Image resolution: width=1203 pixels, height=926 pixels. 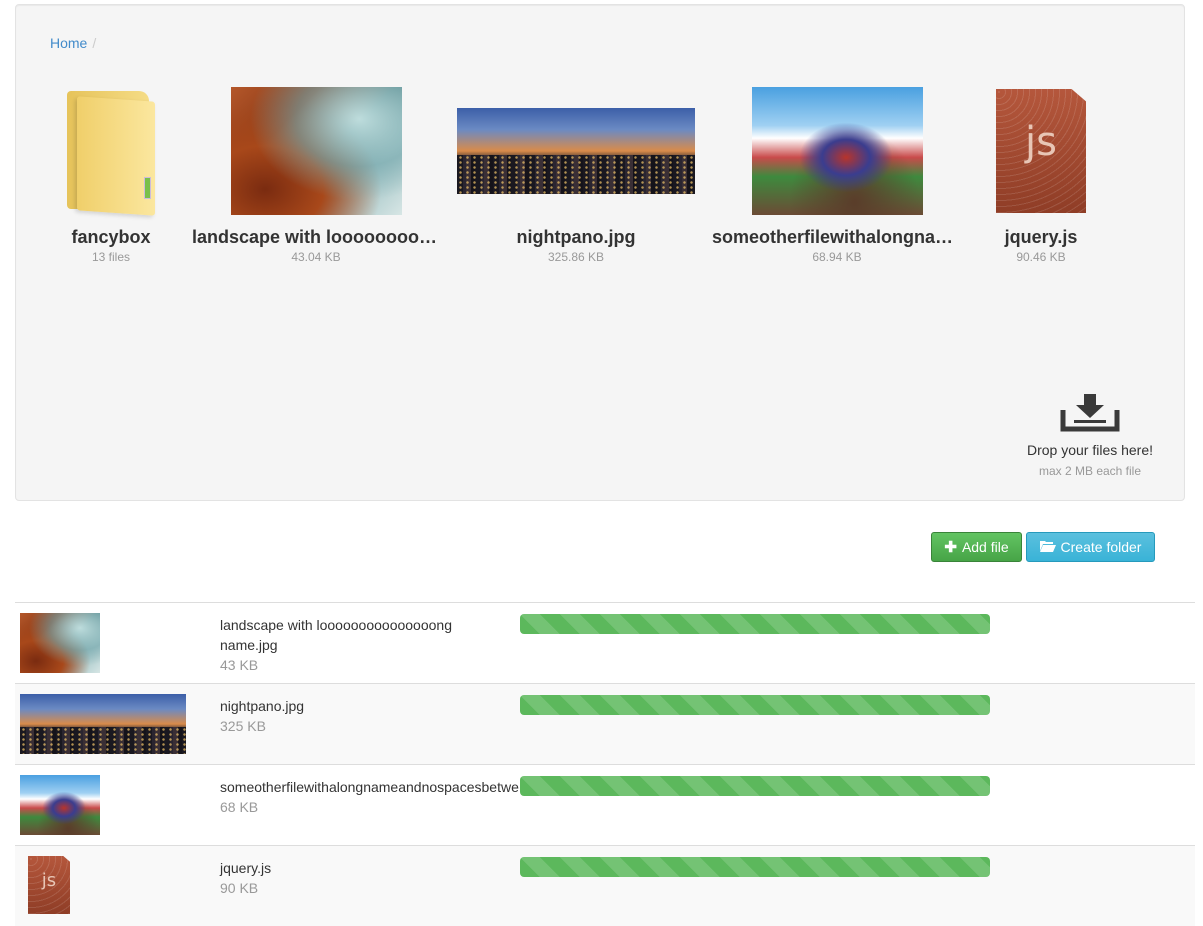 What do you see at coordinates (950, 547) in the screenshot?
I see `plus-icon: ✚` at bounding box center [950, 547].